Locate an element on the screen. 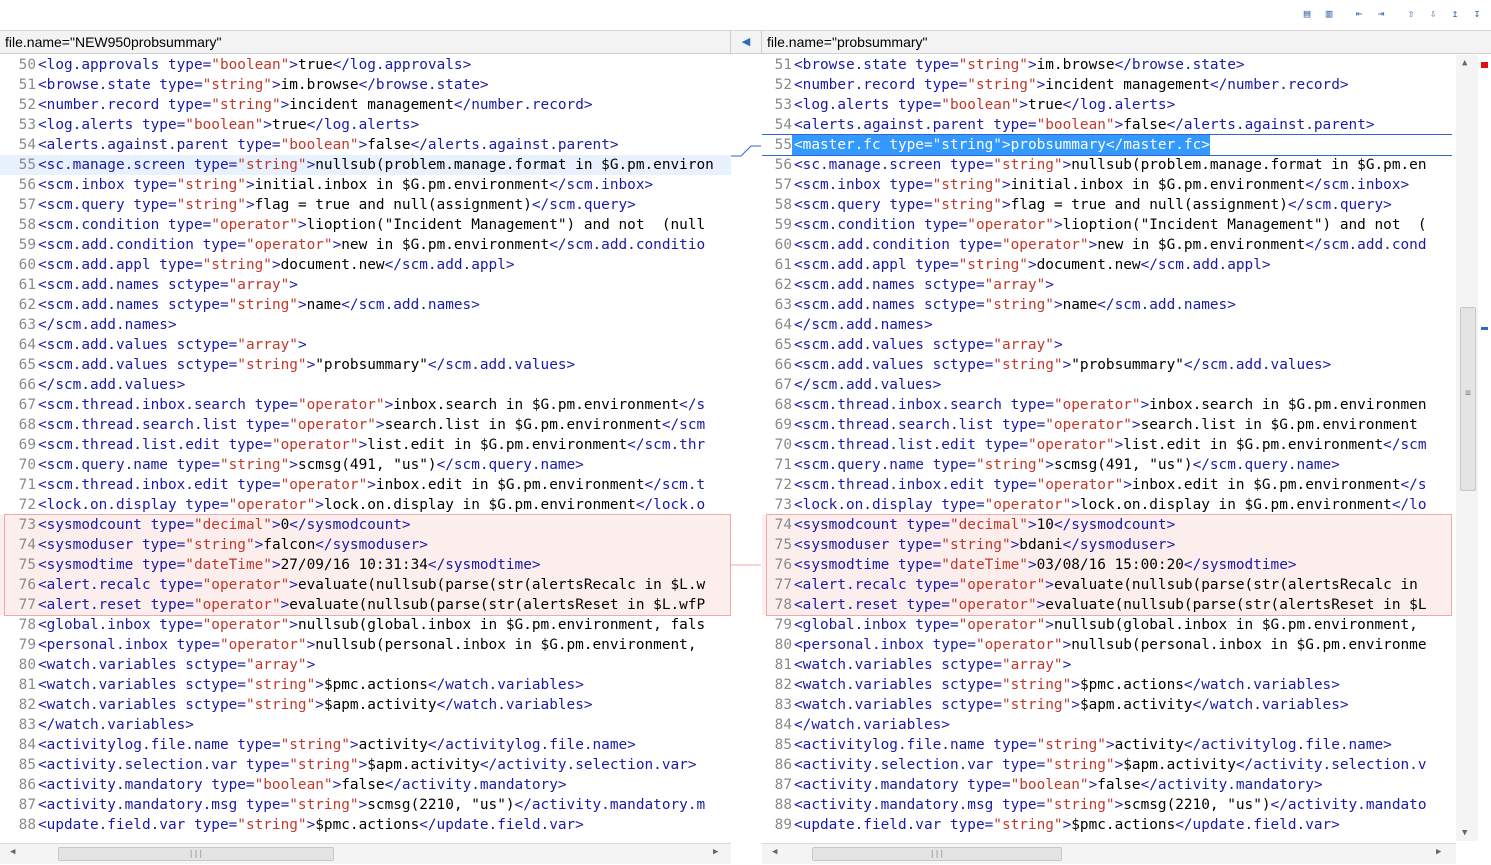 This screenshot has width=1491, height=865. vertical-scrollbar: ▲ ≡ ▼ is located at coordinates (1467, 448).